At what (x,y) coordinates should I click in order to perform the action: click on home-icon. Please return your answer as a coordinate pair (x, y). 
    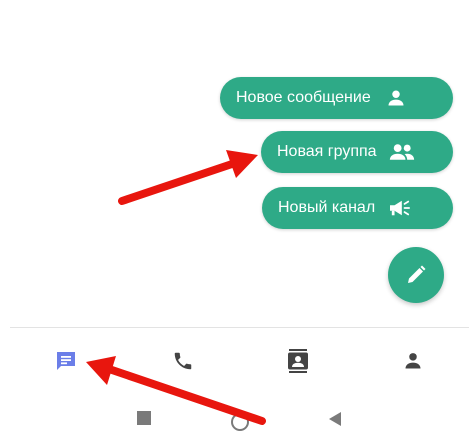
    Looking at the image, I should click on (240, 422).